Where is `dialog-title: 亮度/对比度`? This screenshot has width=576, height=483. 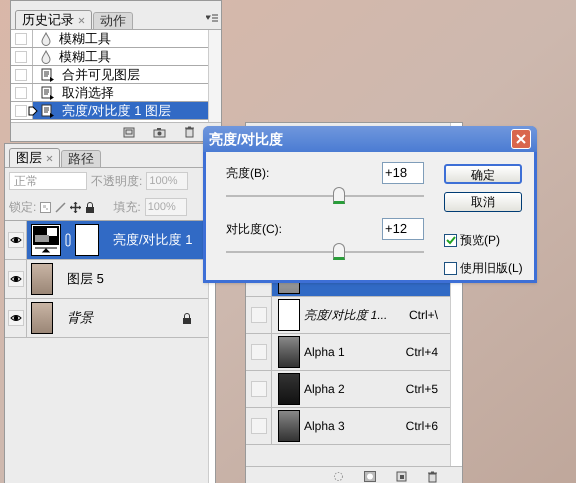 dialog-title: 亮度/对比度 is located at coordinates (246, 139).